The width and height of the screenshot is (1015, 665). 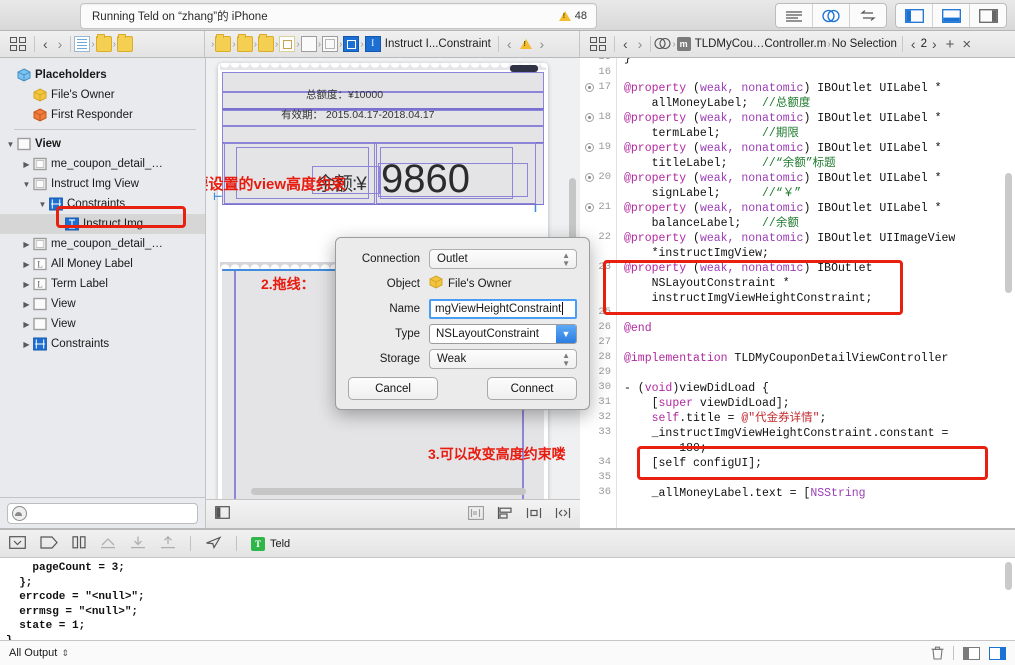 I want to click on counter-prev-button: ‹, so click(x=913, y=44).